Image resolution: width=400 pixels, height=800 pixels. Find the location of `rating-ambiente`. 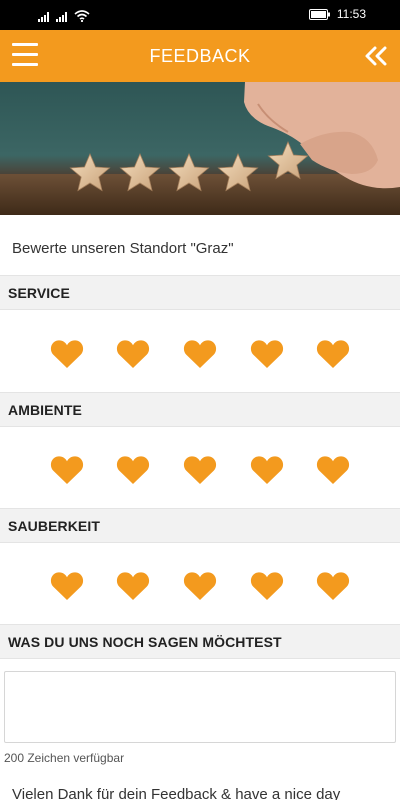

rating-ambiente is located at coordinates (200, 470).